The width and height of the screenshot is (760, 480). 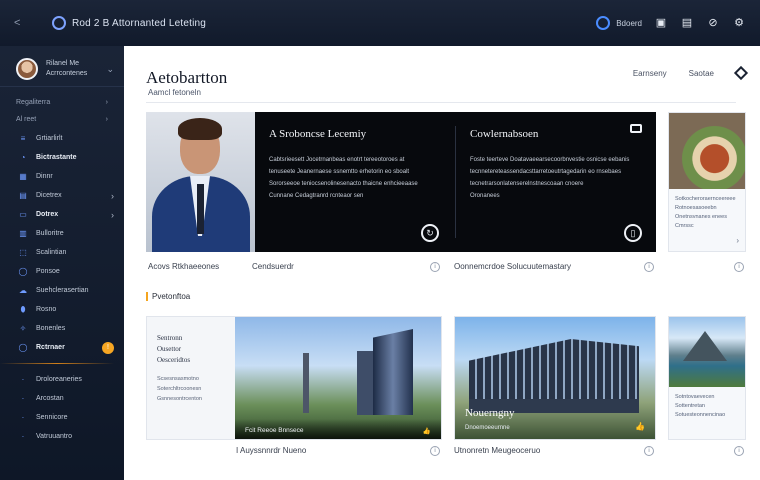 What do you see at coordinates (62, 417) in the screenshot?
I see `sidebar-footer-item-2: · Sennicore` at bounding box center [62, 417].